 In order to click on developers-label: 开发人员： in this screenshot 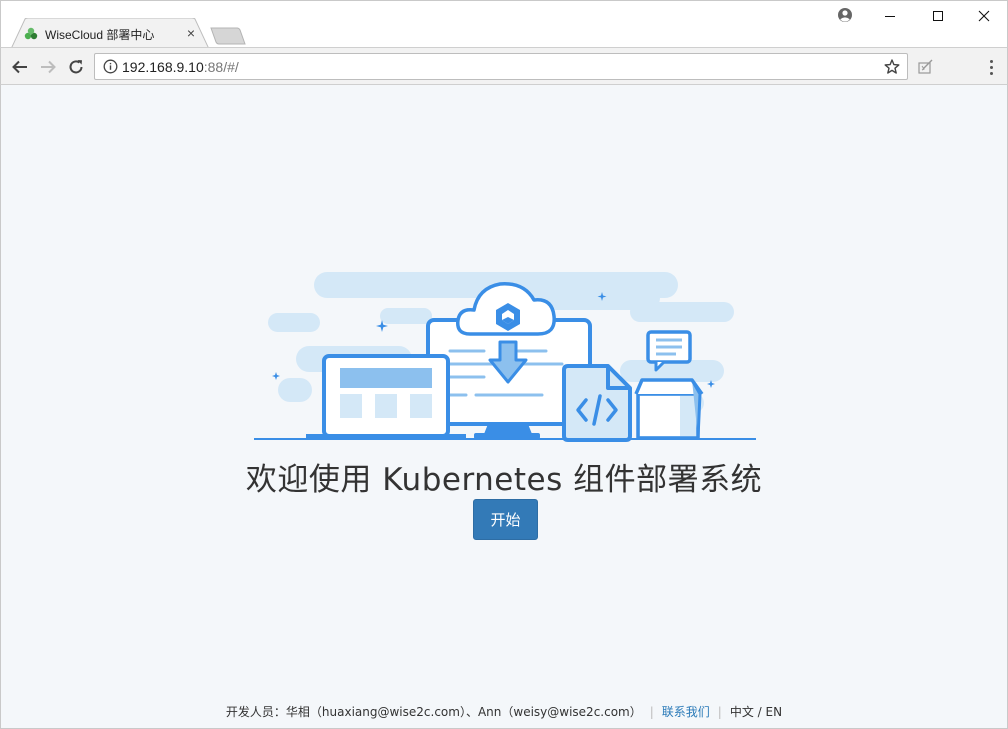, I will do `click(255, 712)`.